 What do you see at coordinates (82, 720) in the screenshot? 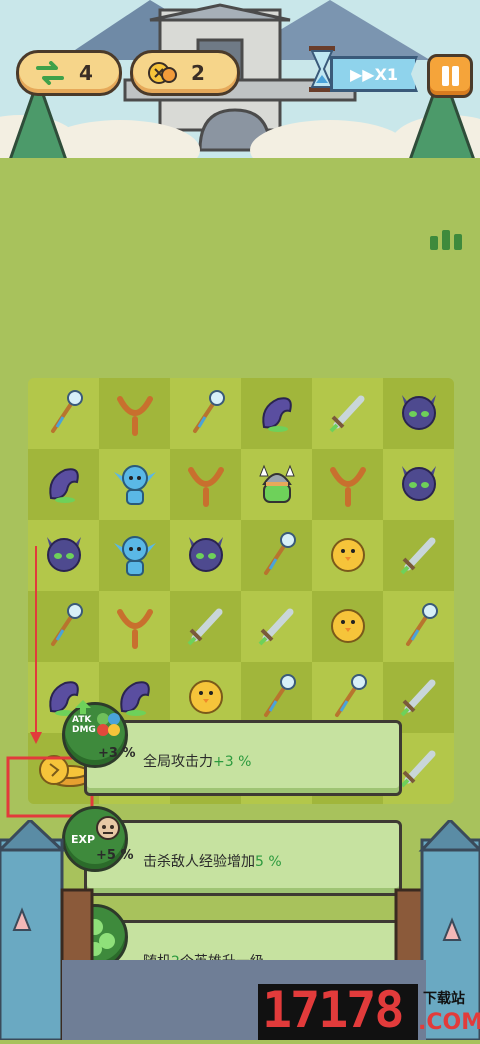
I see `atk-label: ATK` at bounding box center [82, 720].